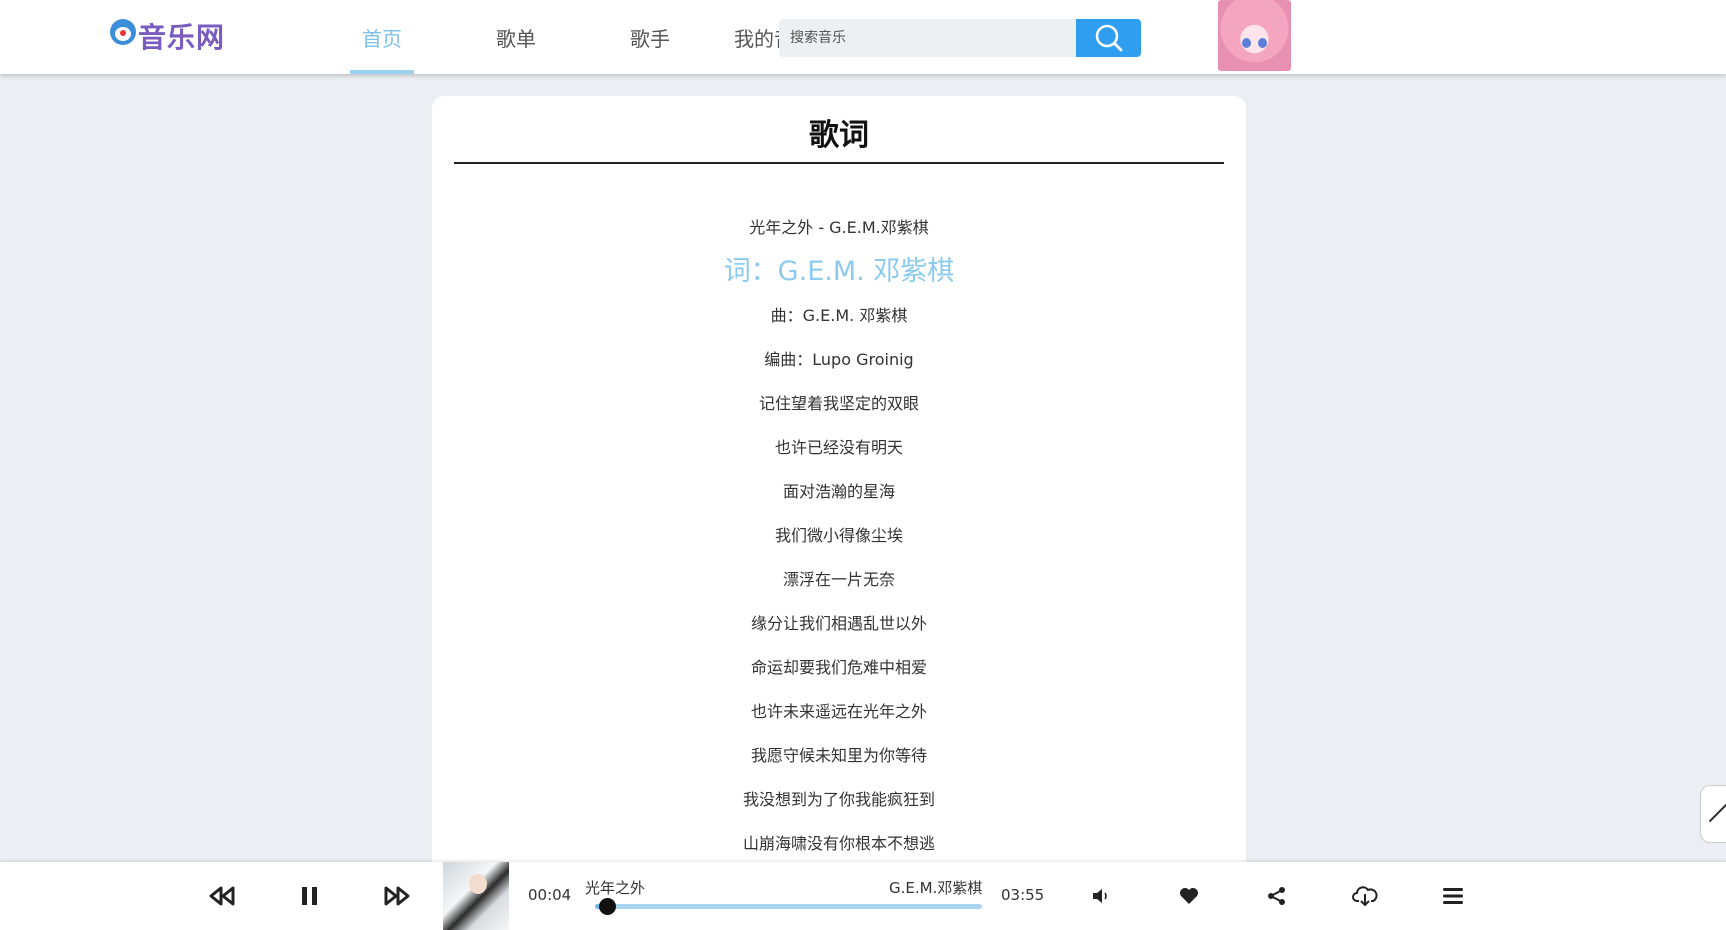 This screenshot has height=930, width=1726. I want to click on lyric-line: 缘分让我们相遇乱世以外, so click(838, 623).